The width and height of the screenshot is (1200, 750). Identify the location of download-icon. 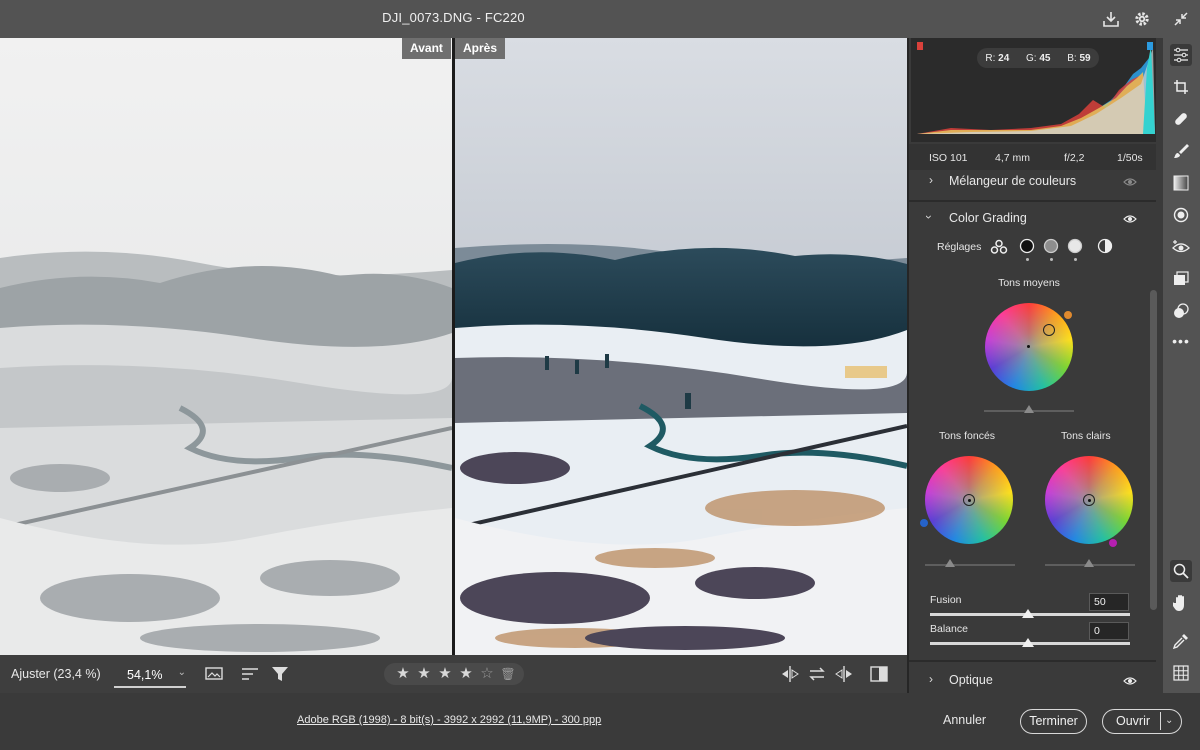
(1111, 19).